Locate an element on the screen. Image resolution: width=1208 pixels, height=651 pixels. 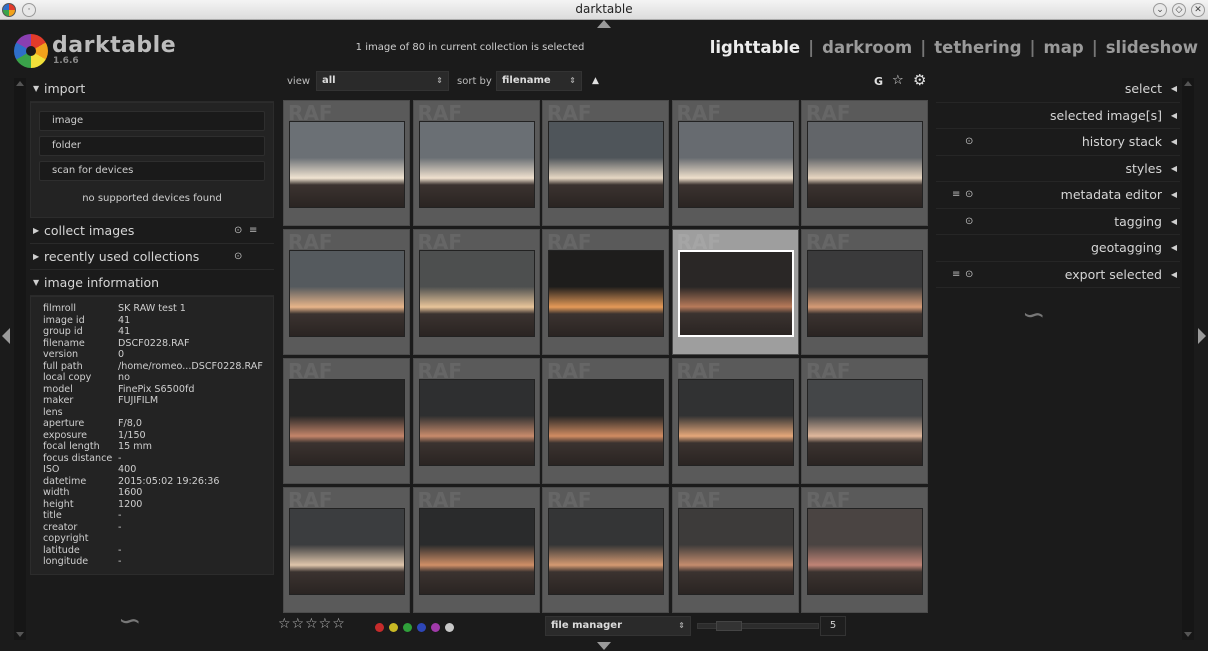
info-row: filename DSCF0228.RAF is located at coordinates (158, 344).